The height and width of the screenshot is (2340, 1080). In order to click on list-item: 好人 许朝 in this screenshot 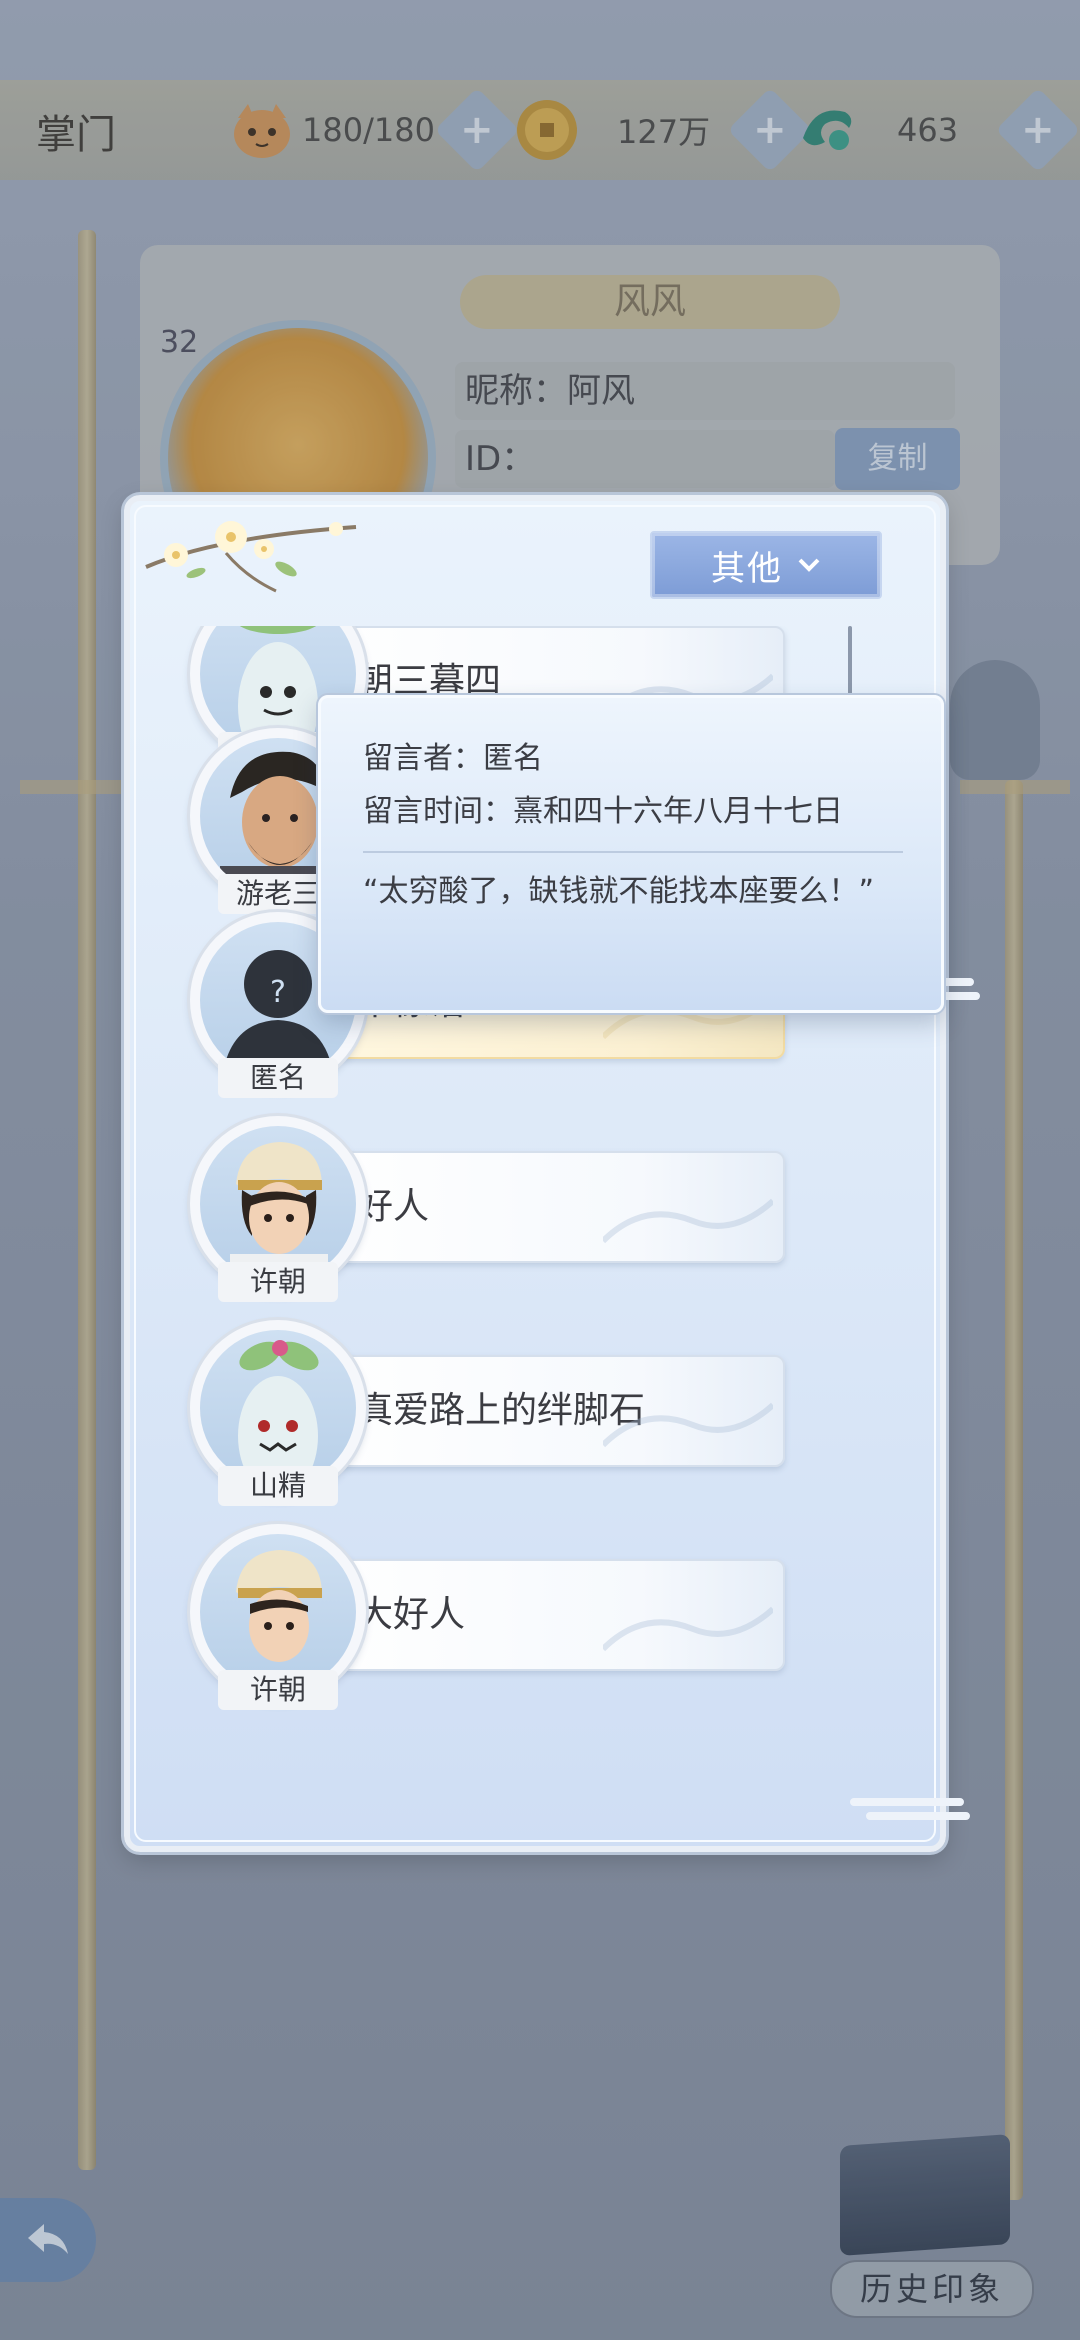, I will do `click(535, 1221)`.